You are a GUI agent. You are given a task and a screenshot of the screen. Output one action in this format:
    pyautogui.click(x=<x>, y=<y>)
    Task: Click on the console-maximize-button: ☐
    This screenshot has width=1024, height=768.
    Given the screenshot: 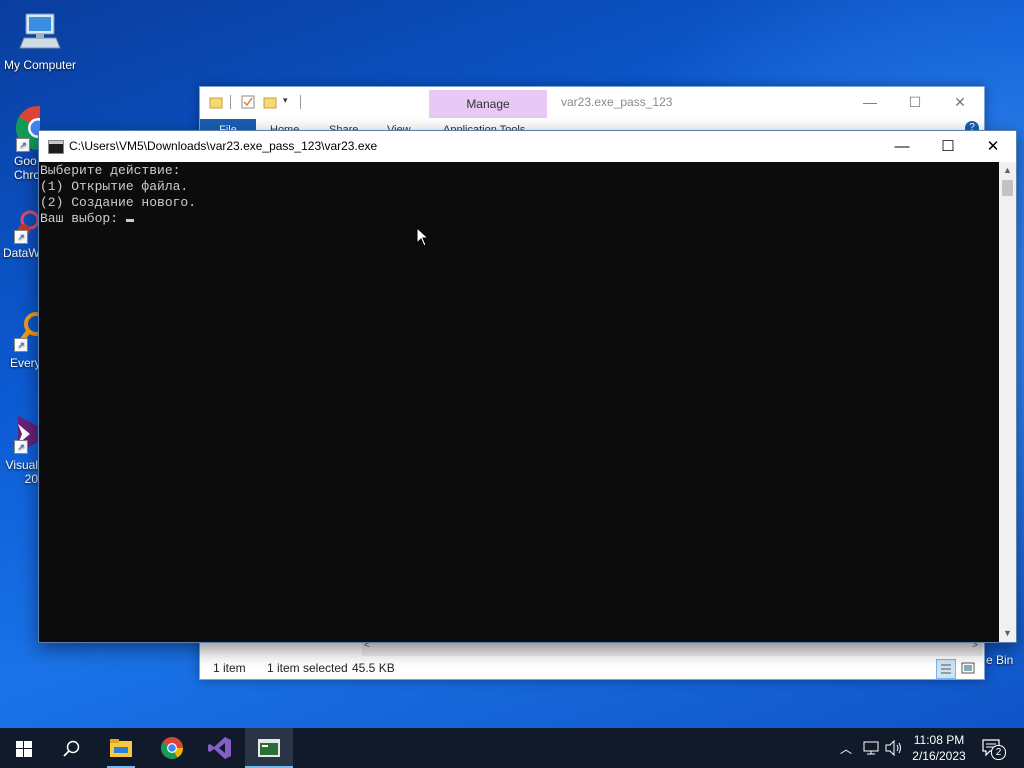 What is the action you would take?
    pyautogui.click(x=948, y=146)
    